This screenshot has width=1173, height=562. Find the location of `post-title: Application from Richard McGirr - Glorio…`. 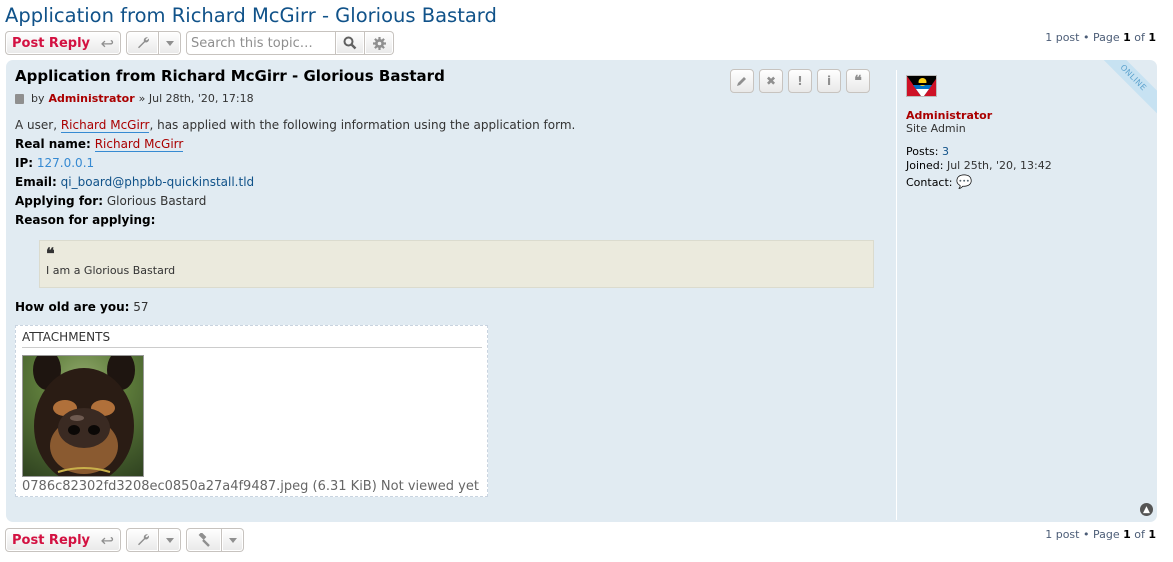

post-title: Application from Richard McGirr - Glorio… is located at coordinates (230, 76).